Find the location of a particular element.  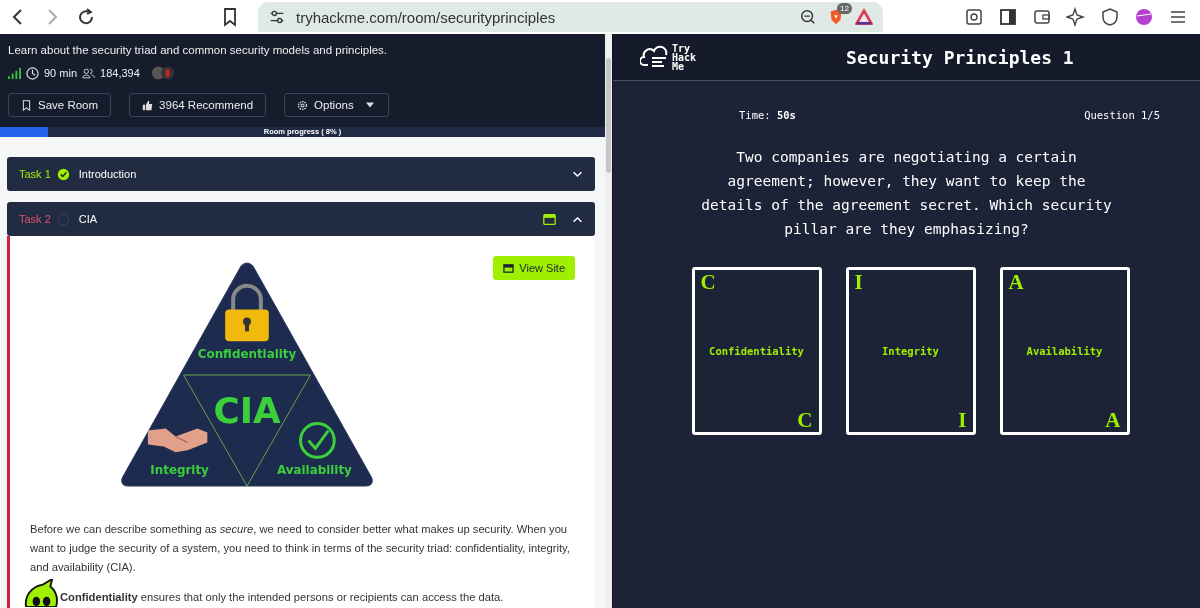

card-title: Integrity is located at coordinates (910, 351).